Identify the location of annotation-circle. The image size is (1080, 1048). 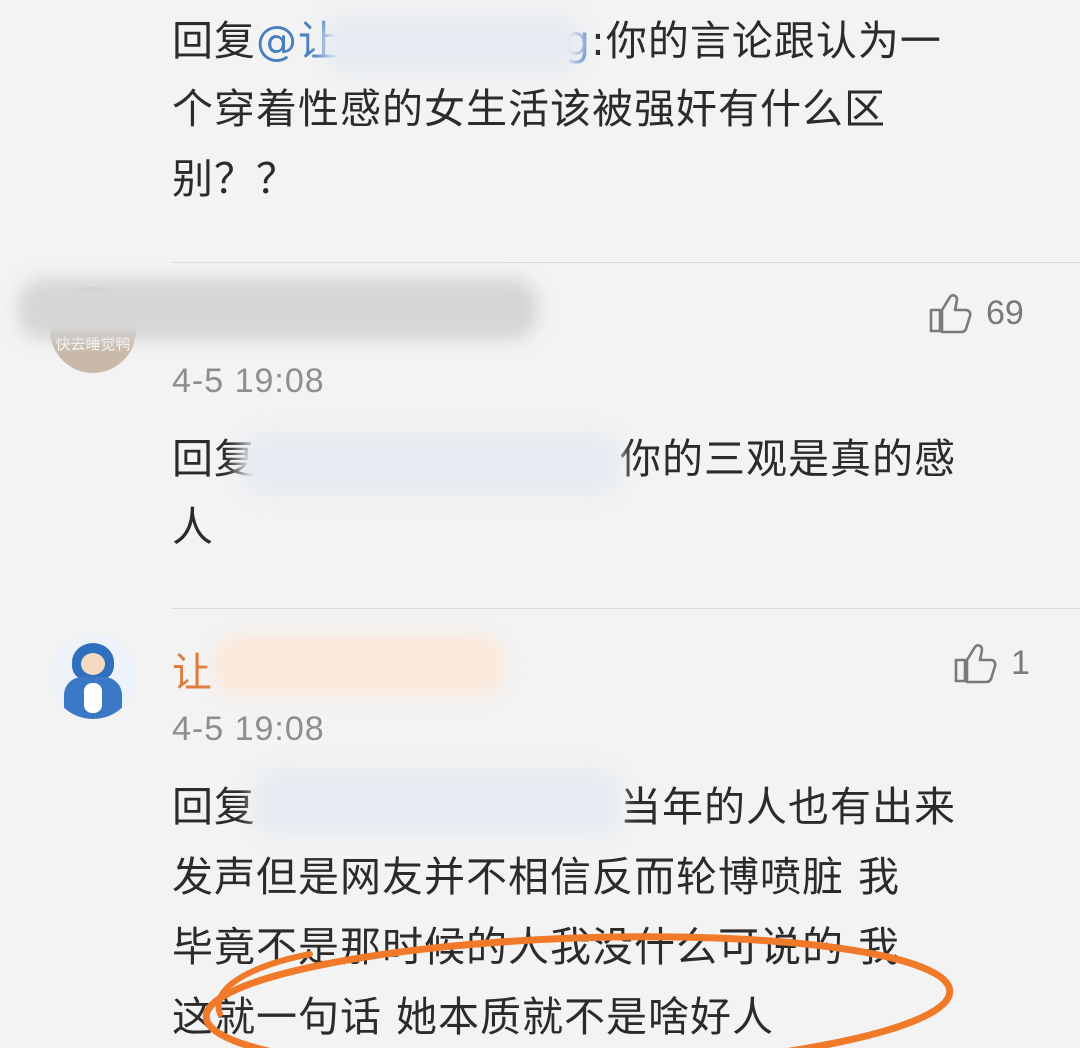
(578, 990).